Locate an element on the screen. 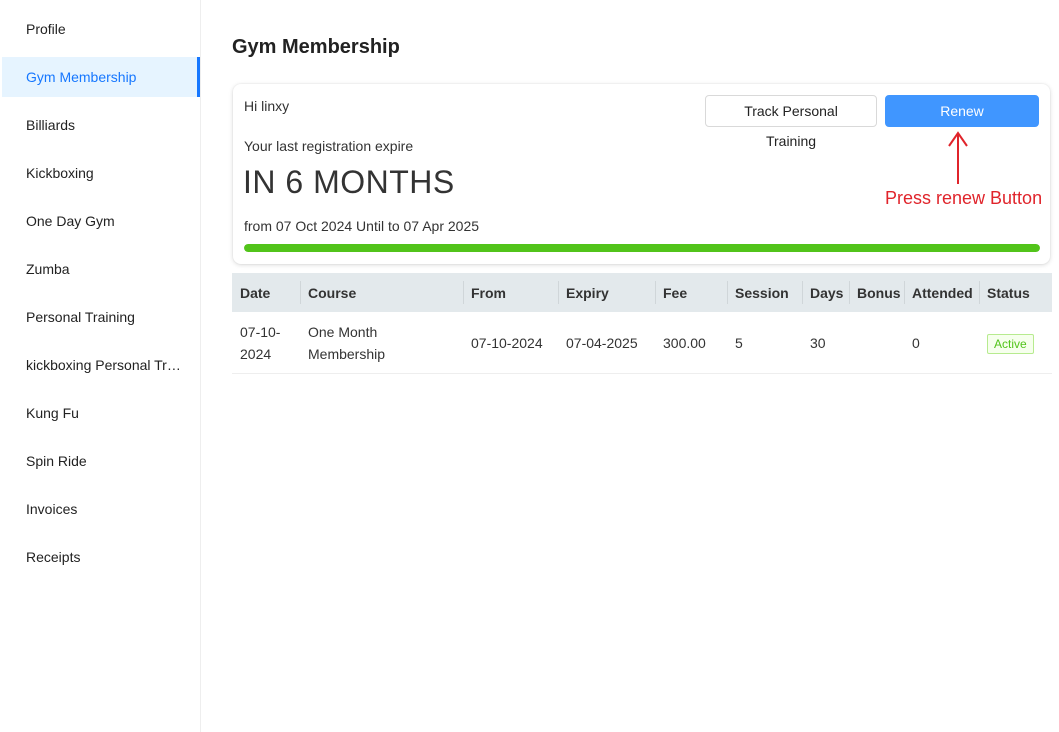  cell-fee: 300.00 is located at coordinates (691, 343).